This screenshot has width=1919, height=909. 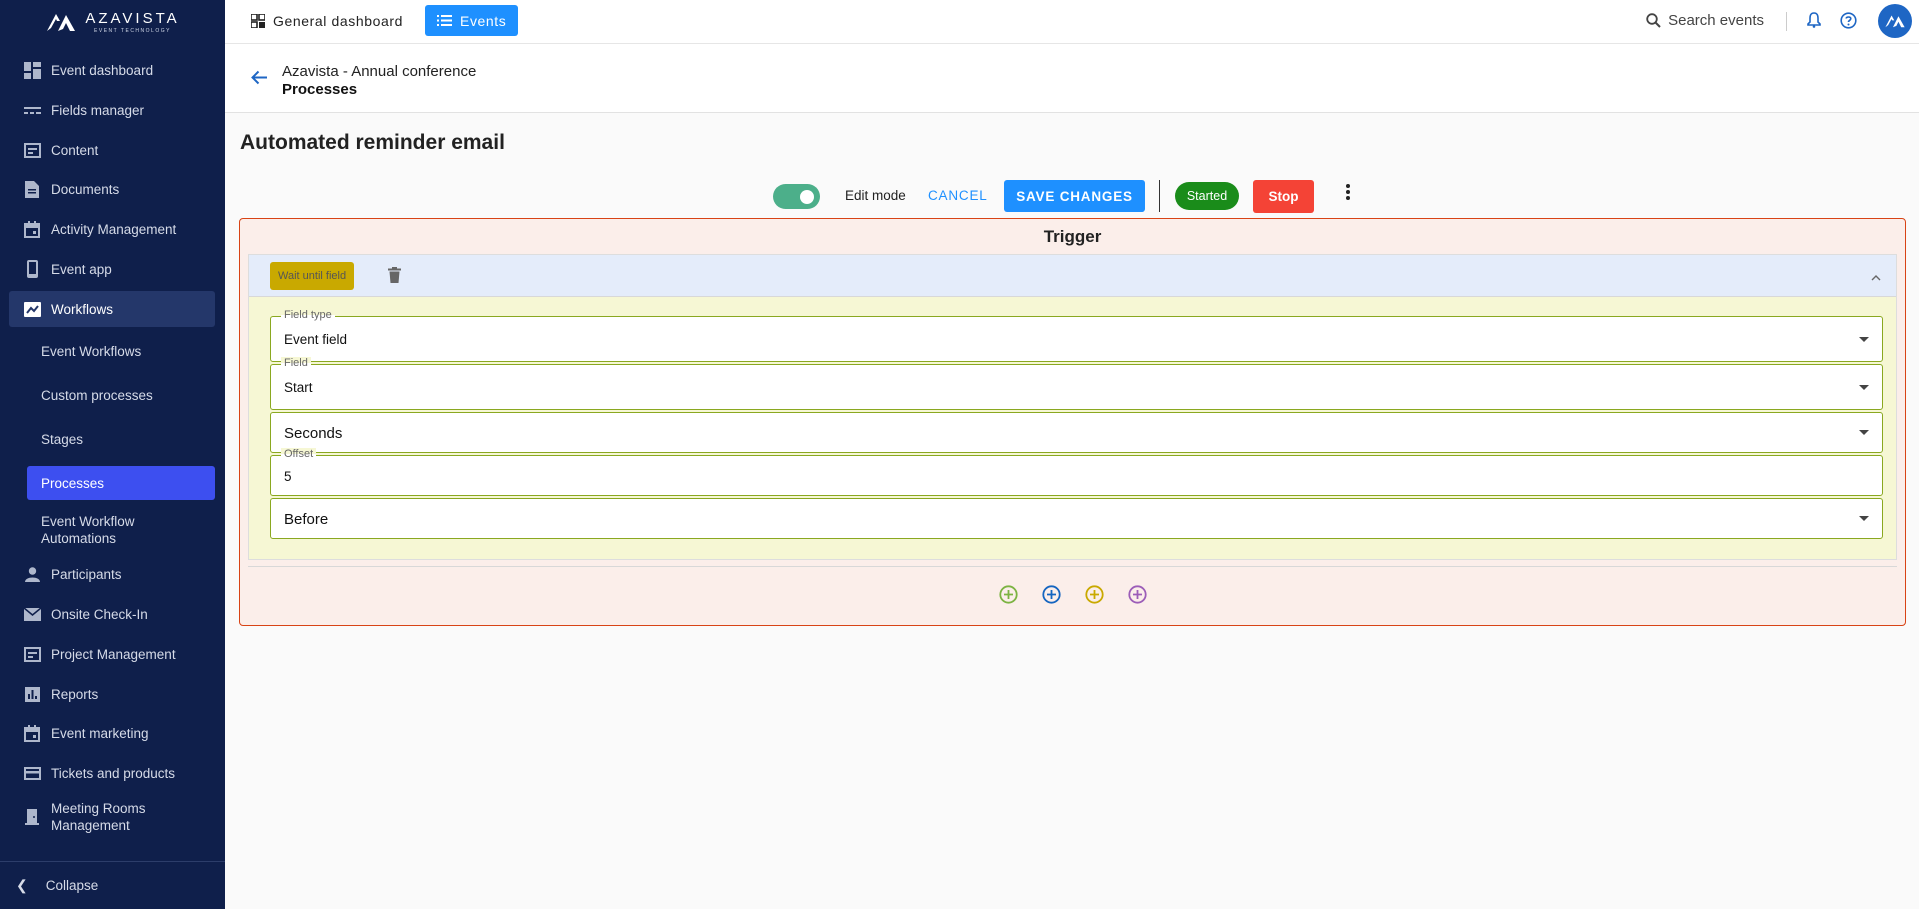 I want to click on sidebar-item-fields-manager: Fields manager, so click(x=112, y=111).